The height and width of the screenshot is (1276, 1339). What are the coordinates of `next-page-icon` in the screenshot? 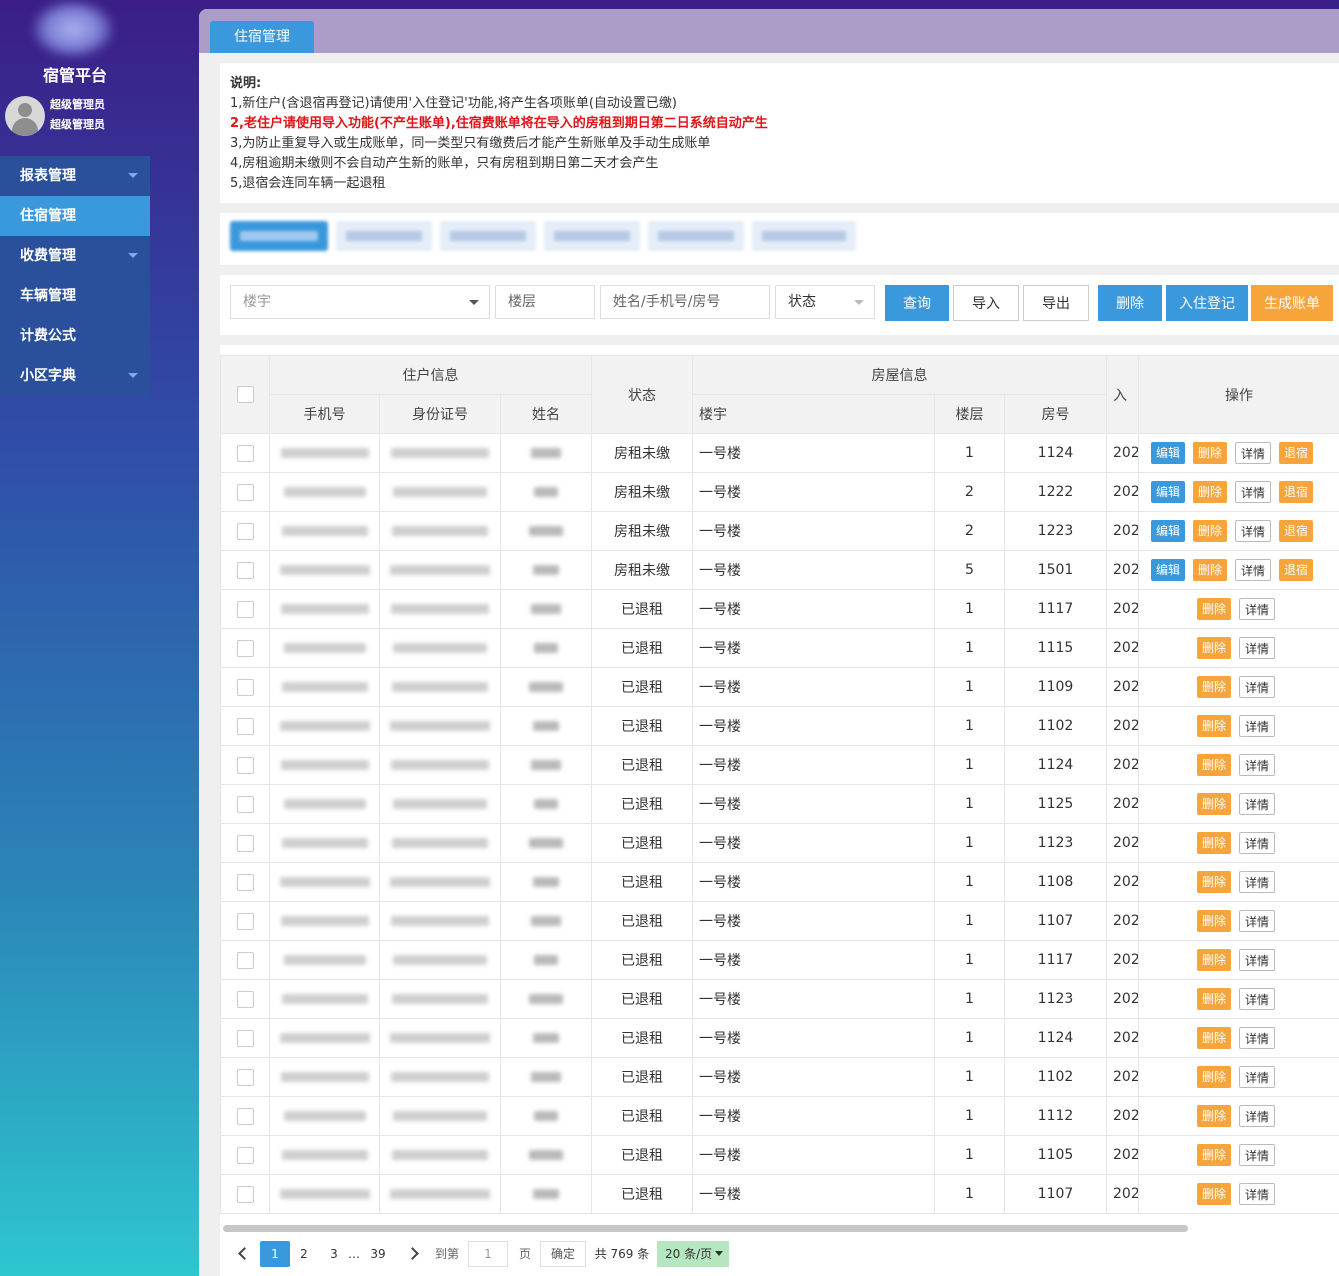 It's located at (412, 1253).